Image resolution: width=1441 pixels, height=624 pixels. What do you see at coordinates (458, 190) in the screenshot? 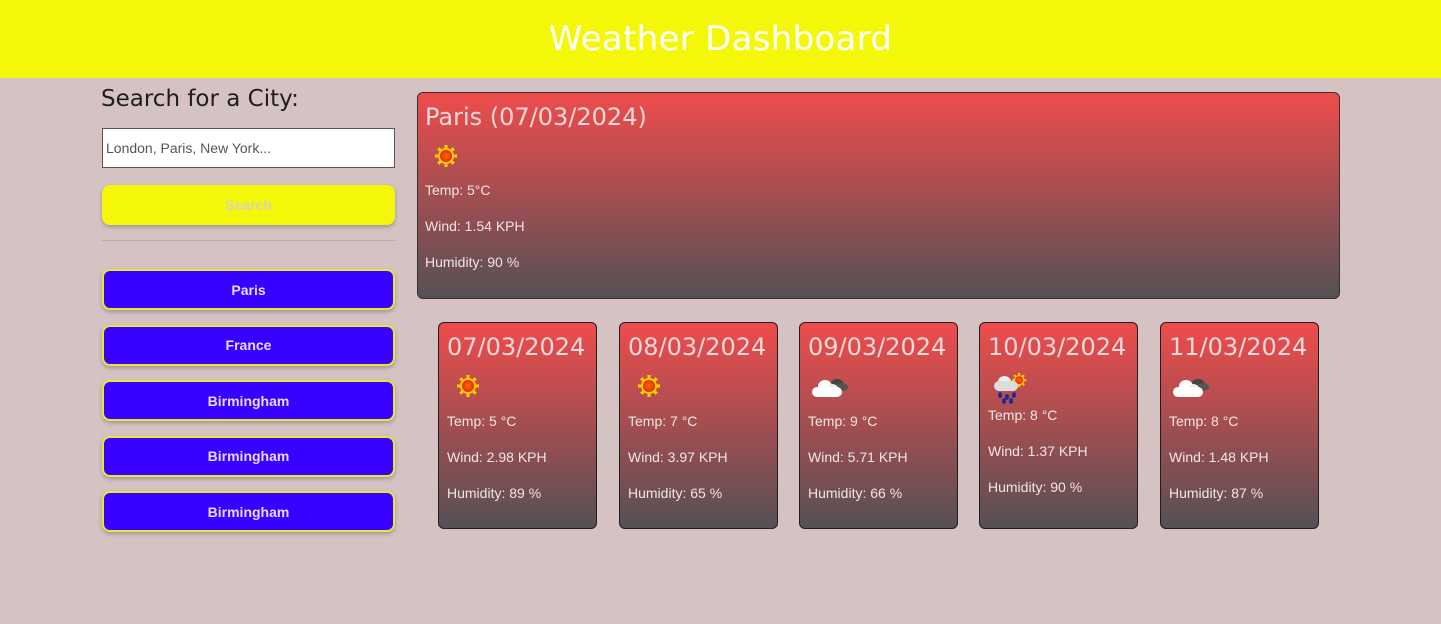
I see `current-temp: Temp: 5°C` at bounding box center [458, 190].